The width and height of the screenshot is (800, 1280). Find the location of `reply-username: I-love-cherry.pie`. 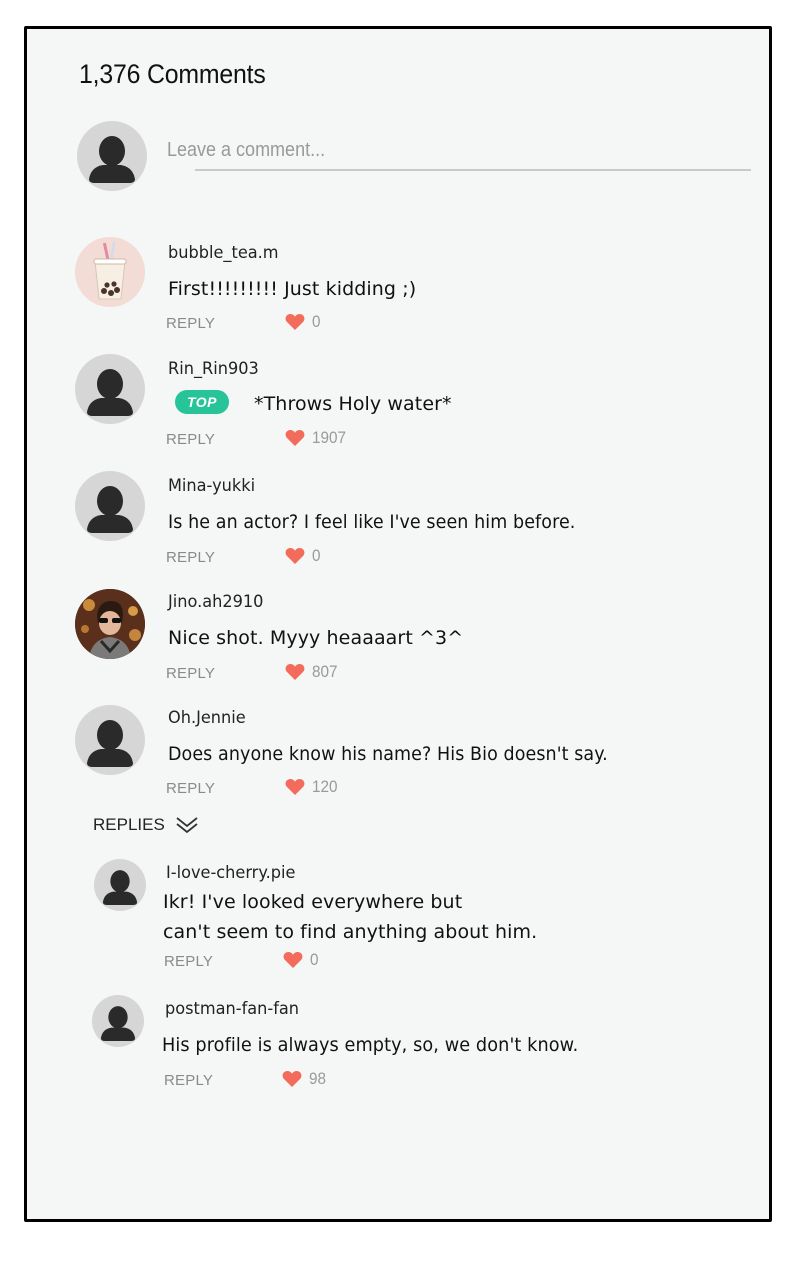

reply-username: I-love-cherry.pie is located at coordinates (230, 873).